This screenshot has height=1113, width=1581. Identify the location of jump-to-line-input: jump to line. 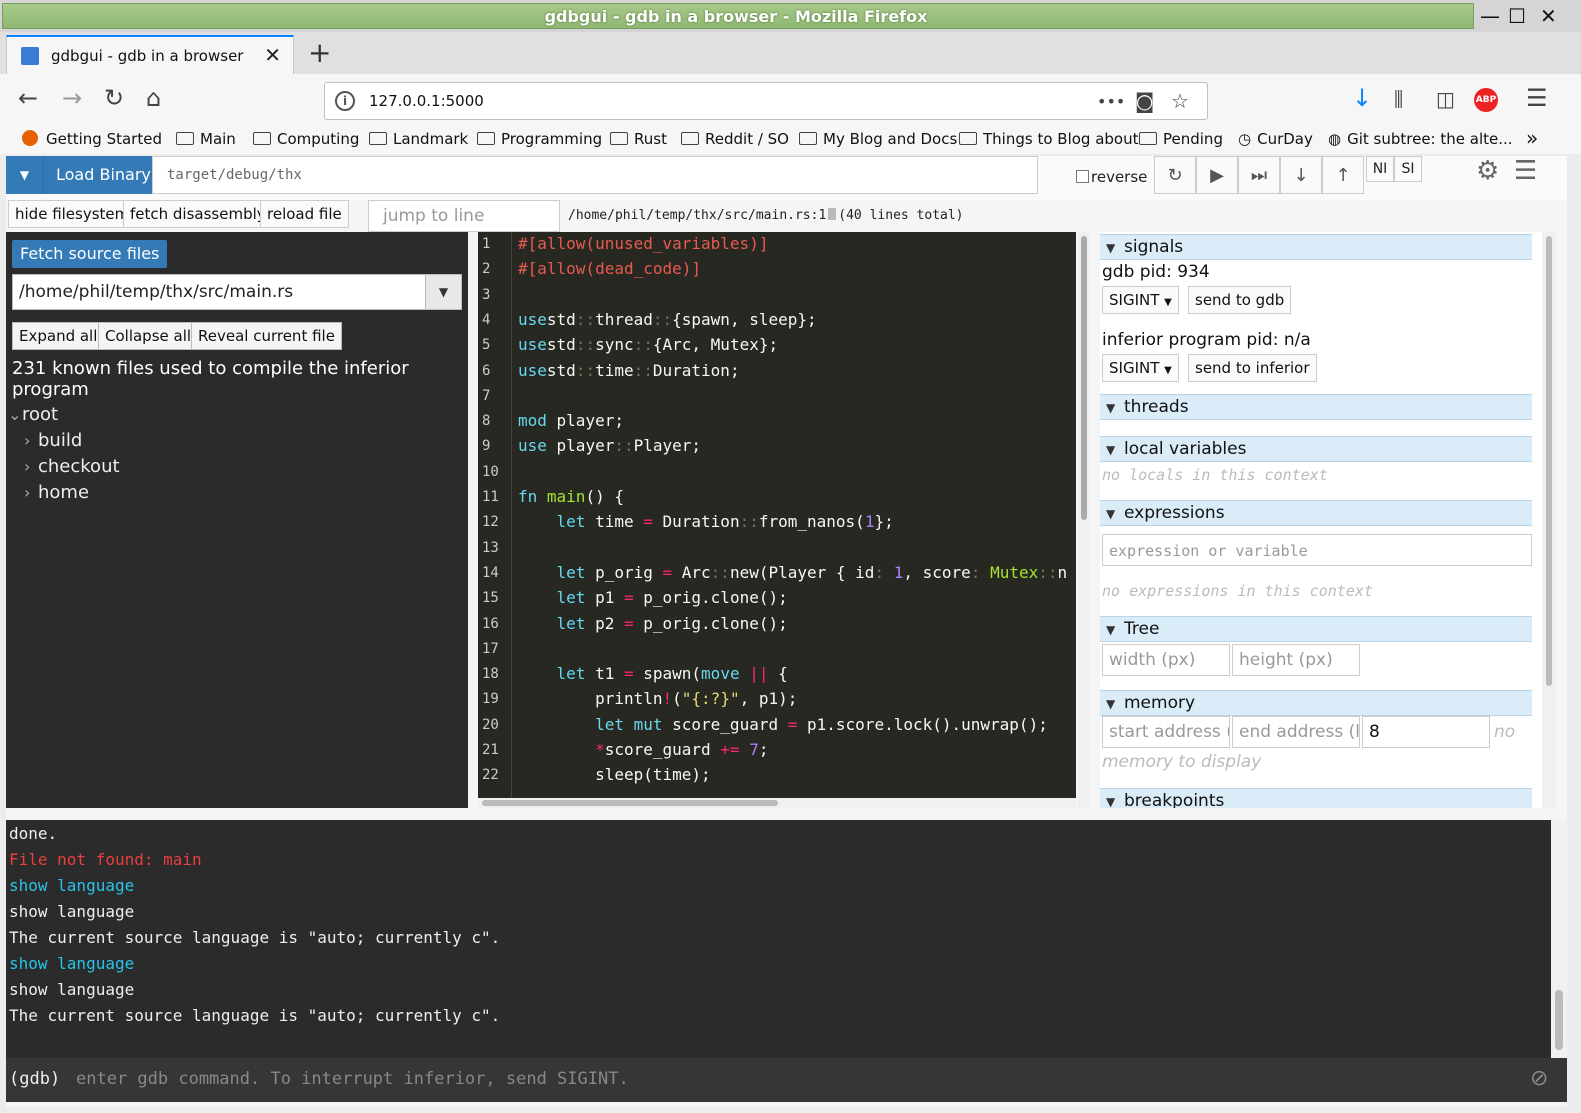
(464, 216).